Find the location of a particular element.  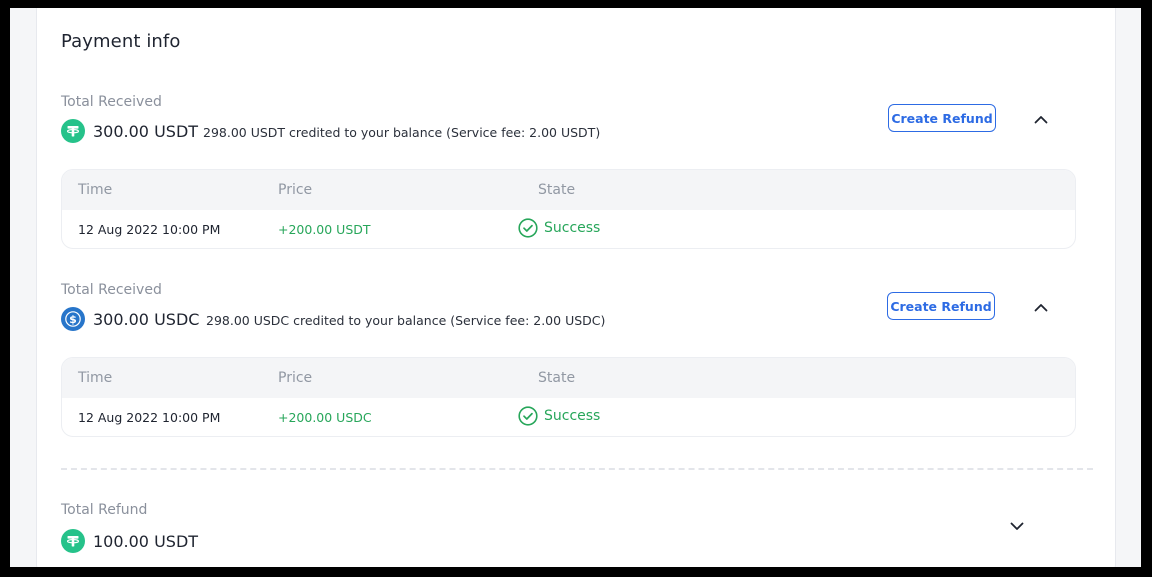

chevron-down-icon is located at coordinates (1017, 526).